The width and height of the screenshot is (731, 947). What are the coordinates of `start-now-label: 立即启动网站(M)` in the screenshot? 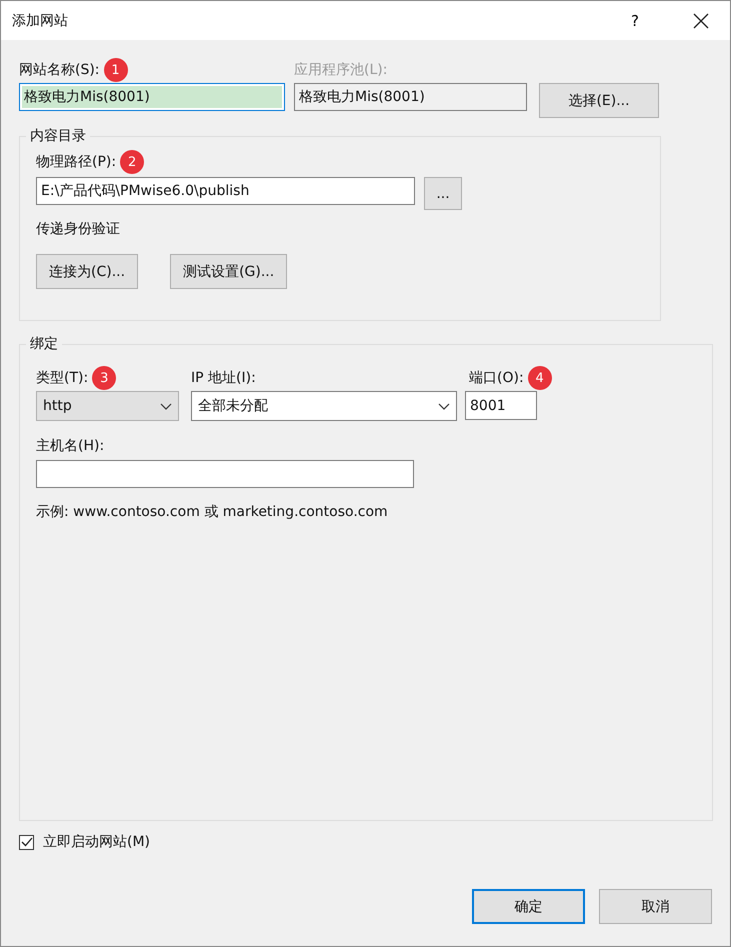 It's located at (96, 842).